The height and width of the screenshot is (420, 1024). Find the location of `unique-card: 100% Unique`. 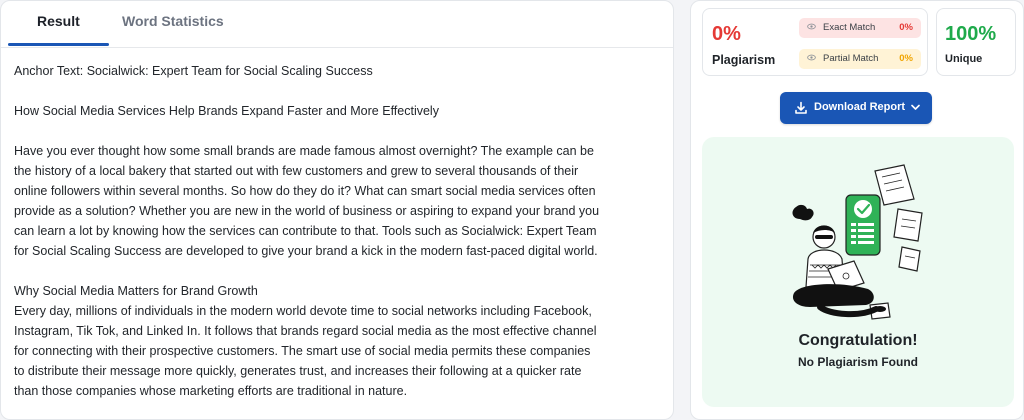

unique-card: 100% Unique is located at coordinates (976, 42).